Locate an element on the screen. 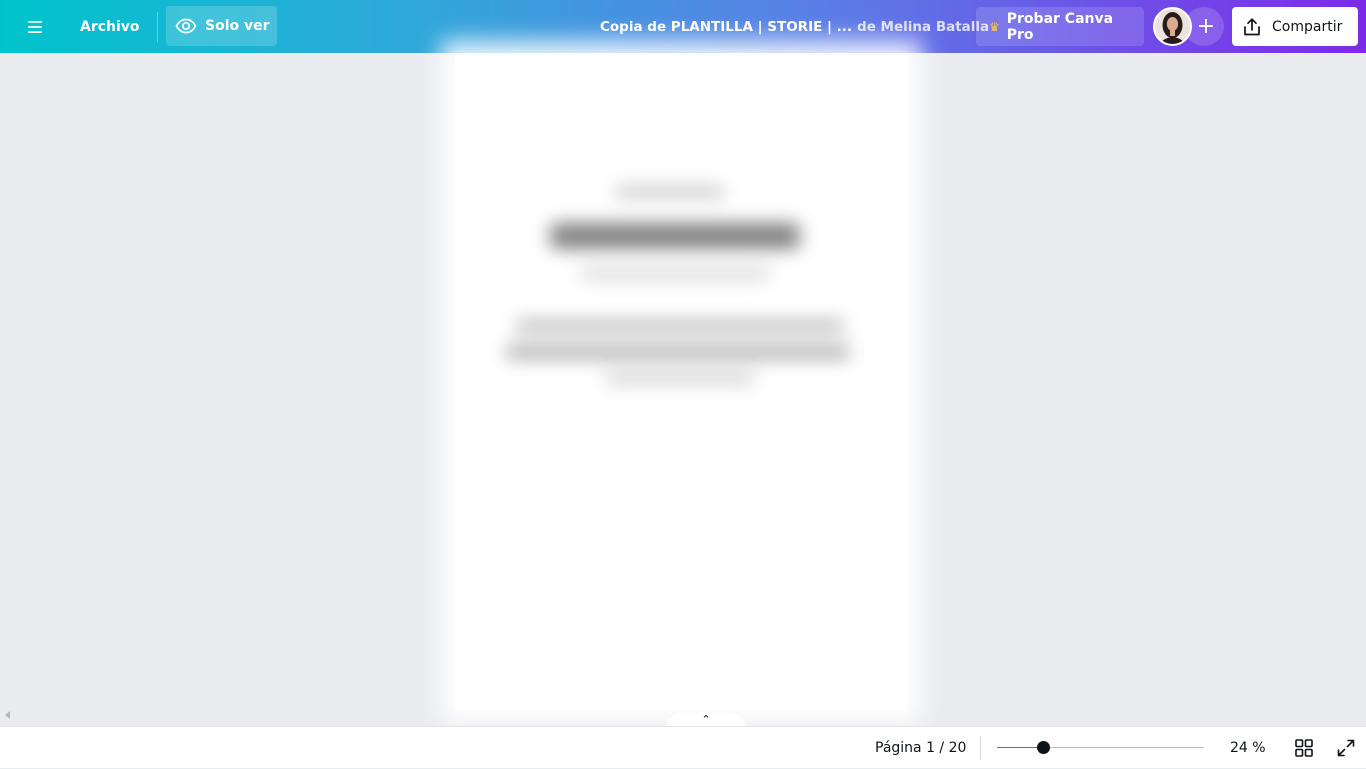  grid-view-button is located at coordinates (1304, 748).